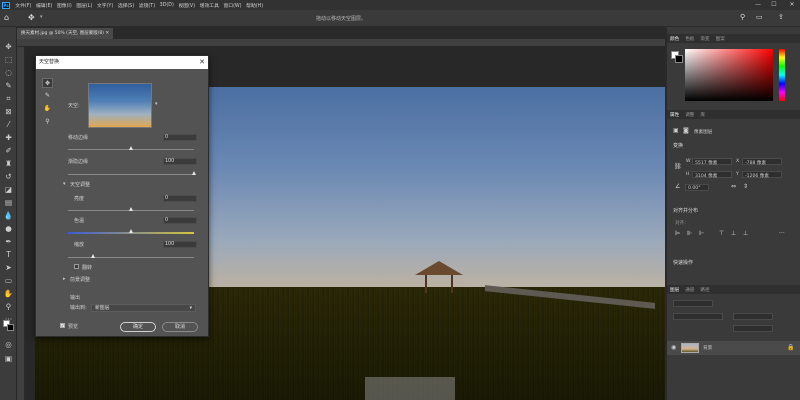 The width and height of the screenshot is (800, 400). Describe the element at coordinates (180, 327) in the screenshot. I see `cancel-button: 取消` at that location.